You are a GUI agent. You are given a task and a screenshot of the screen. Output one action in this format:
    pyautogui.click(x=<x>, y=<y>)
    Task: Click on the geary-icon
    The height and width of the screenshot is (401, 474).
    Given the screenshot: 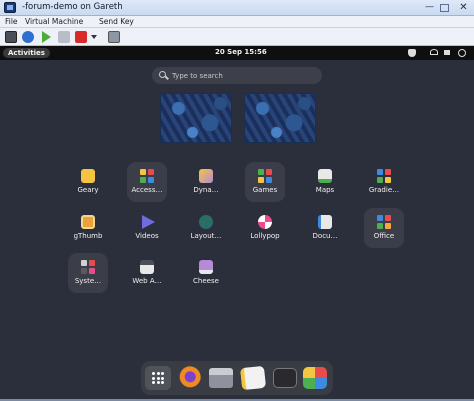 What is the action you would take?
    pyautogui.click(x=88, y=176)
    